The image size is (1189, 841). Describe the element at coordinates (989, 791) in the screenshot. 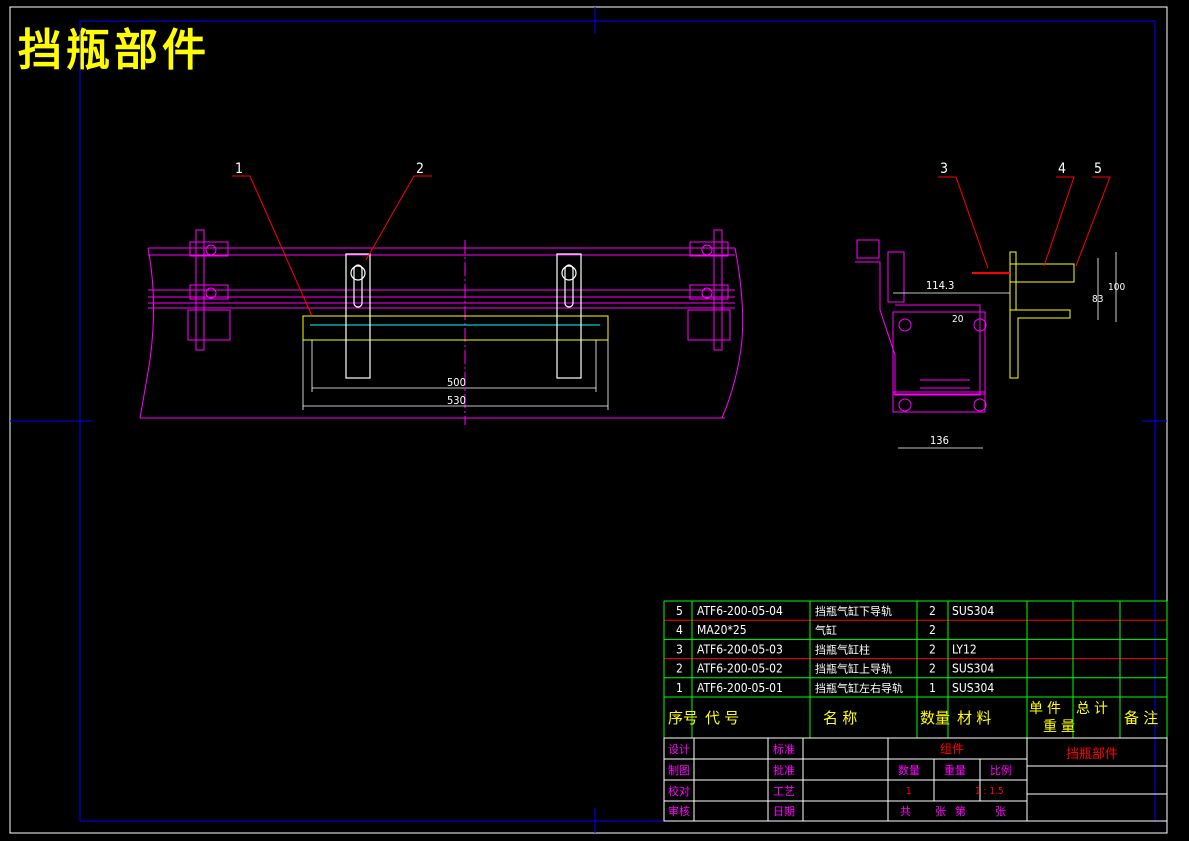

I see `tb-scale-value: 1 : 1.5` at that location.